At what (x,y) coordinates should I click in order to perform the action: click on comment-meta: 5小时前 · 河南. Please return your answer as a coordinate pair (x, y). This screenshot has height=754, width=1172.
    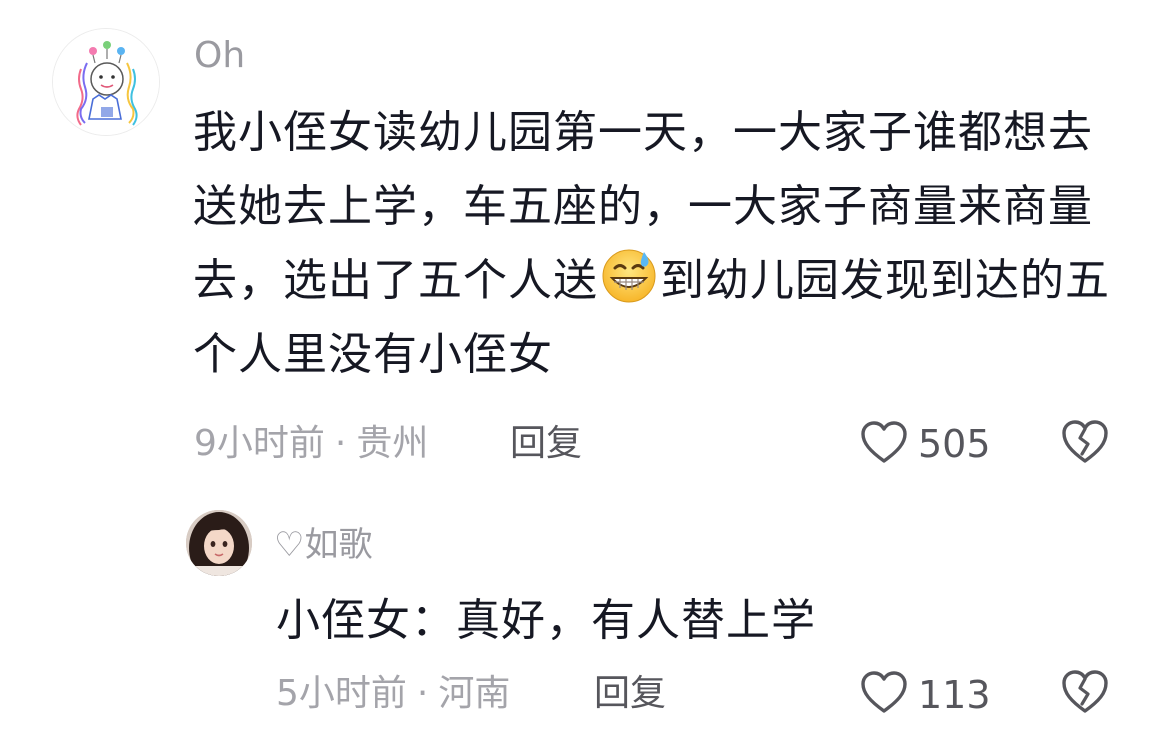
    Looking at the image, I should click on (393, 694).